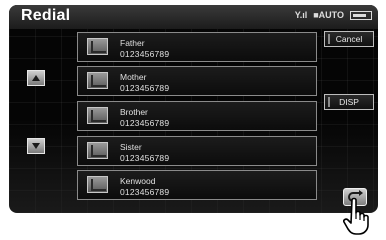 The image size is (386, 240). What do you see at coordinates (197, 151) in the screenshot?
I see `contact-entry-sister: Sister 0123456789` at bounding box center [197, 151].